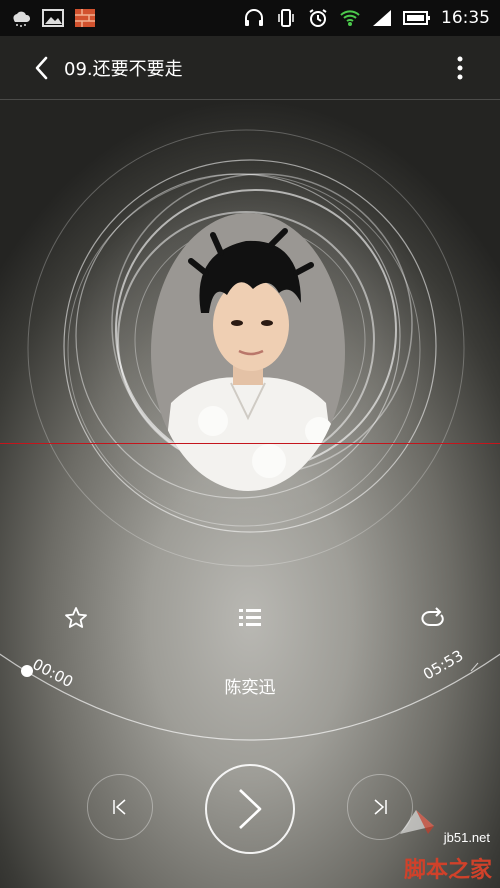 This screenshot has width=500, height=888. I want to click on play-icon, so click(250, 809).